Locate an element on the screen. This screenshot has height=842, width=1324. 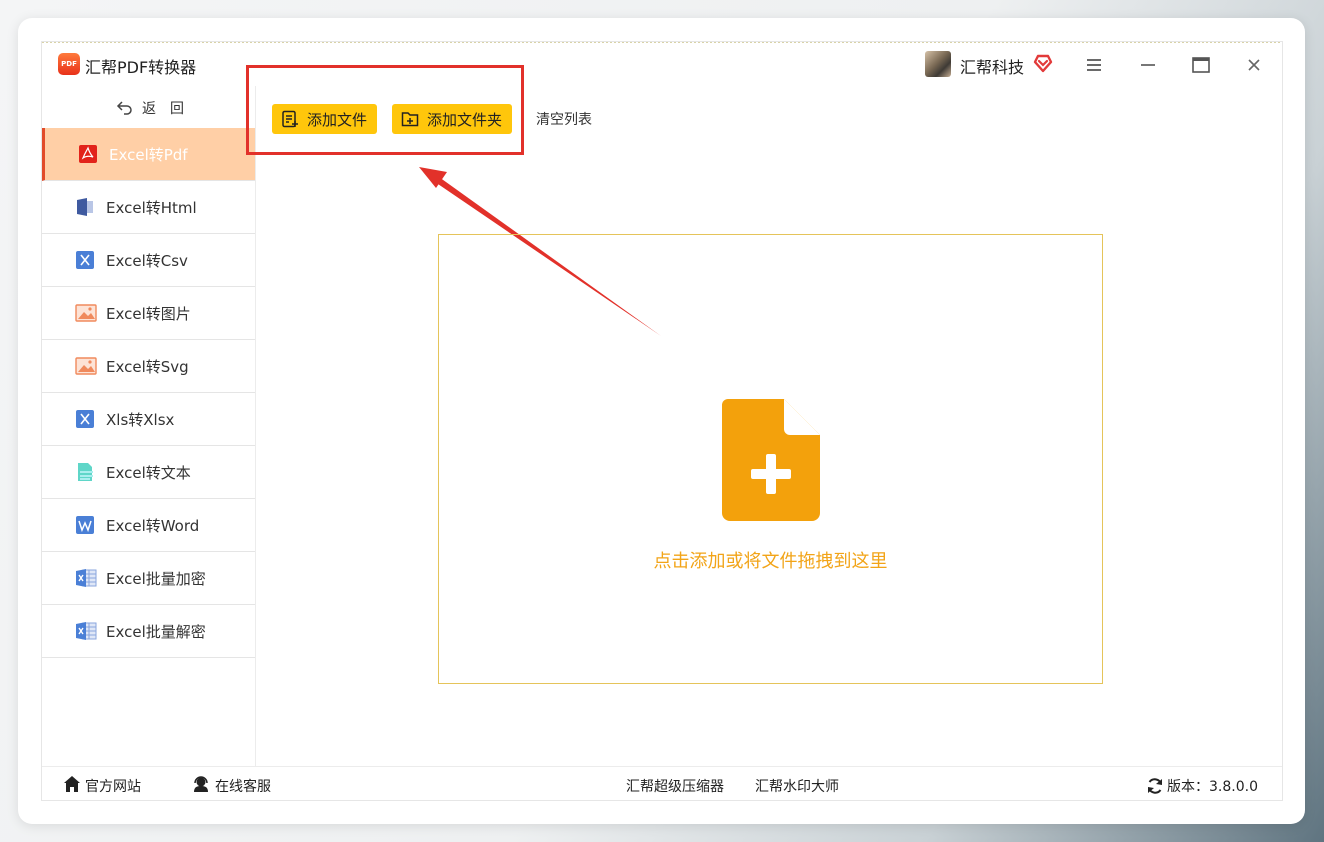
online-service-link: 在线客服 is located at coordinates (243, 786).